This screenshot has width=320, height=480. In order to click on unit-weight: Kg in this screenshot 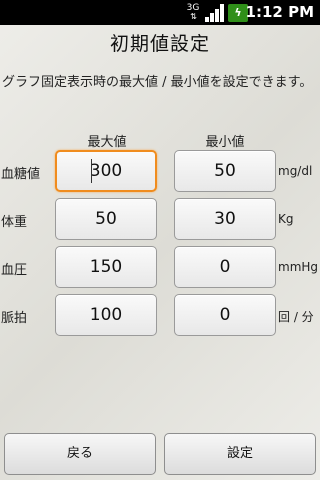, I will do `click(286, 219)`.